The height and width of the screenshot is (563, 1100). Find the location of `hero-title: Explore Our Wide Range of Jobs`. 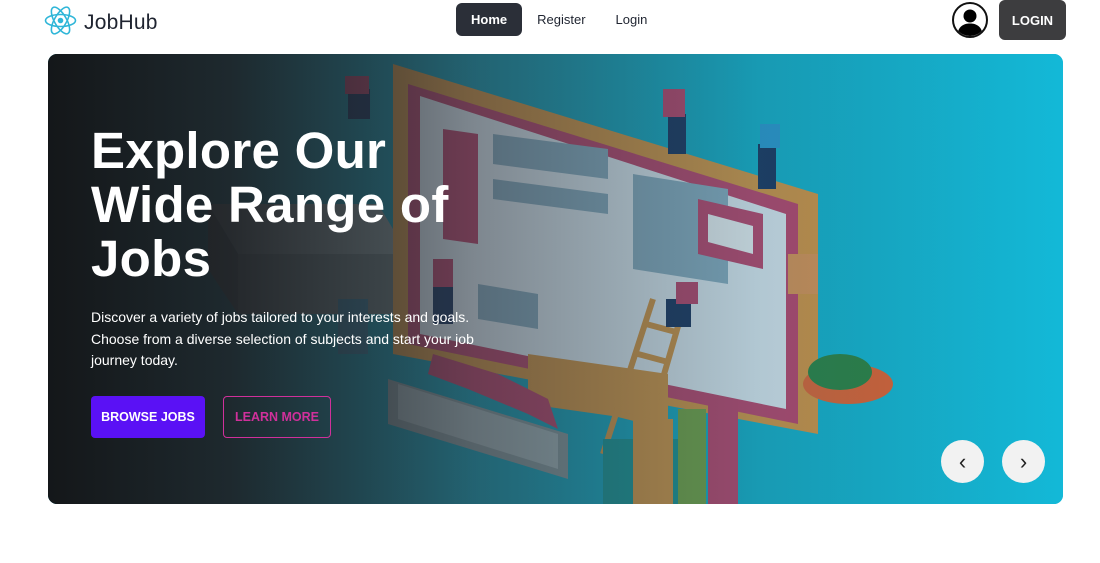

hero-title: Explore Our Wide Range of Jobs is located at coordinates (270, 204).